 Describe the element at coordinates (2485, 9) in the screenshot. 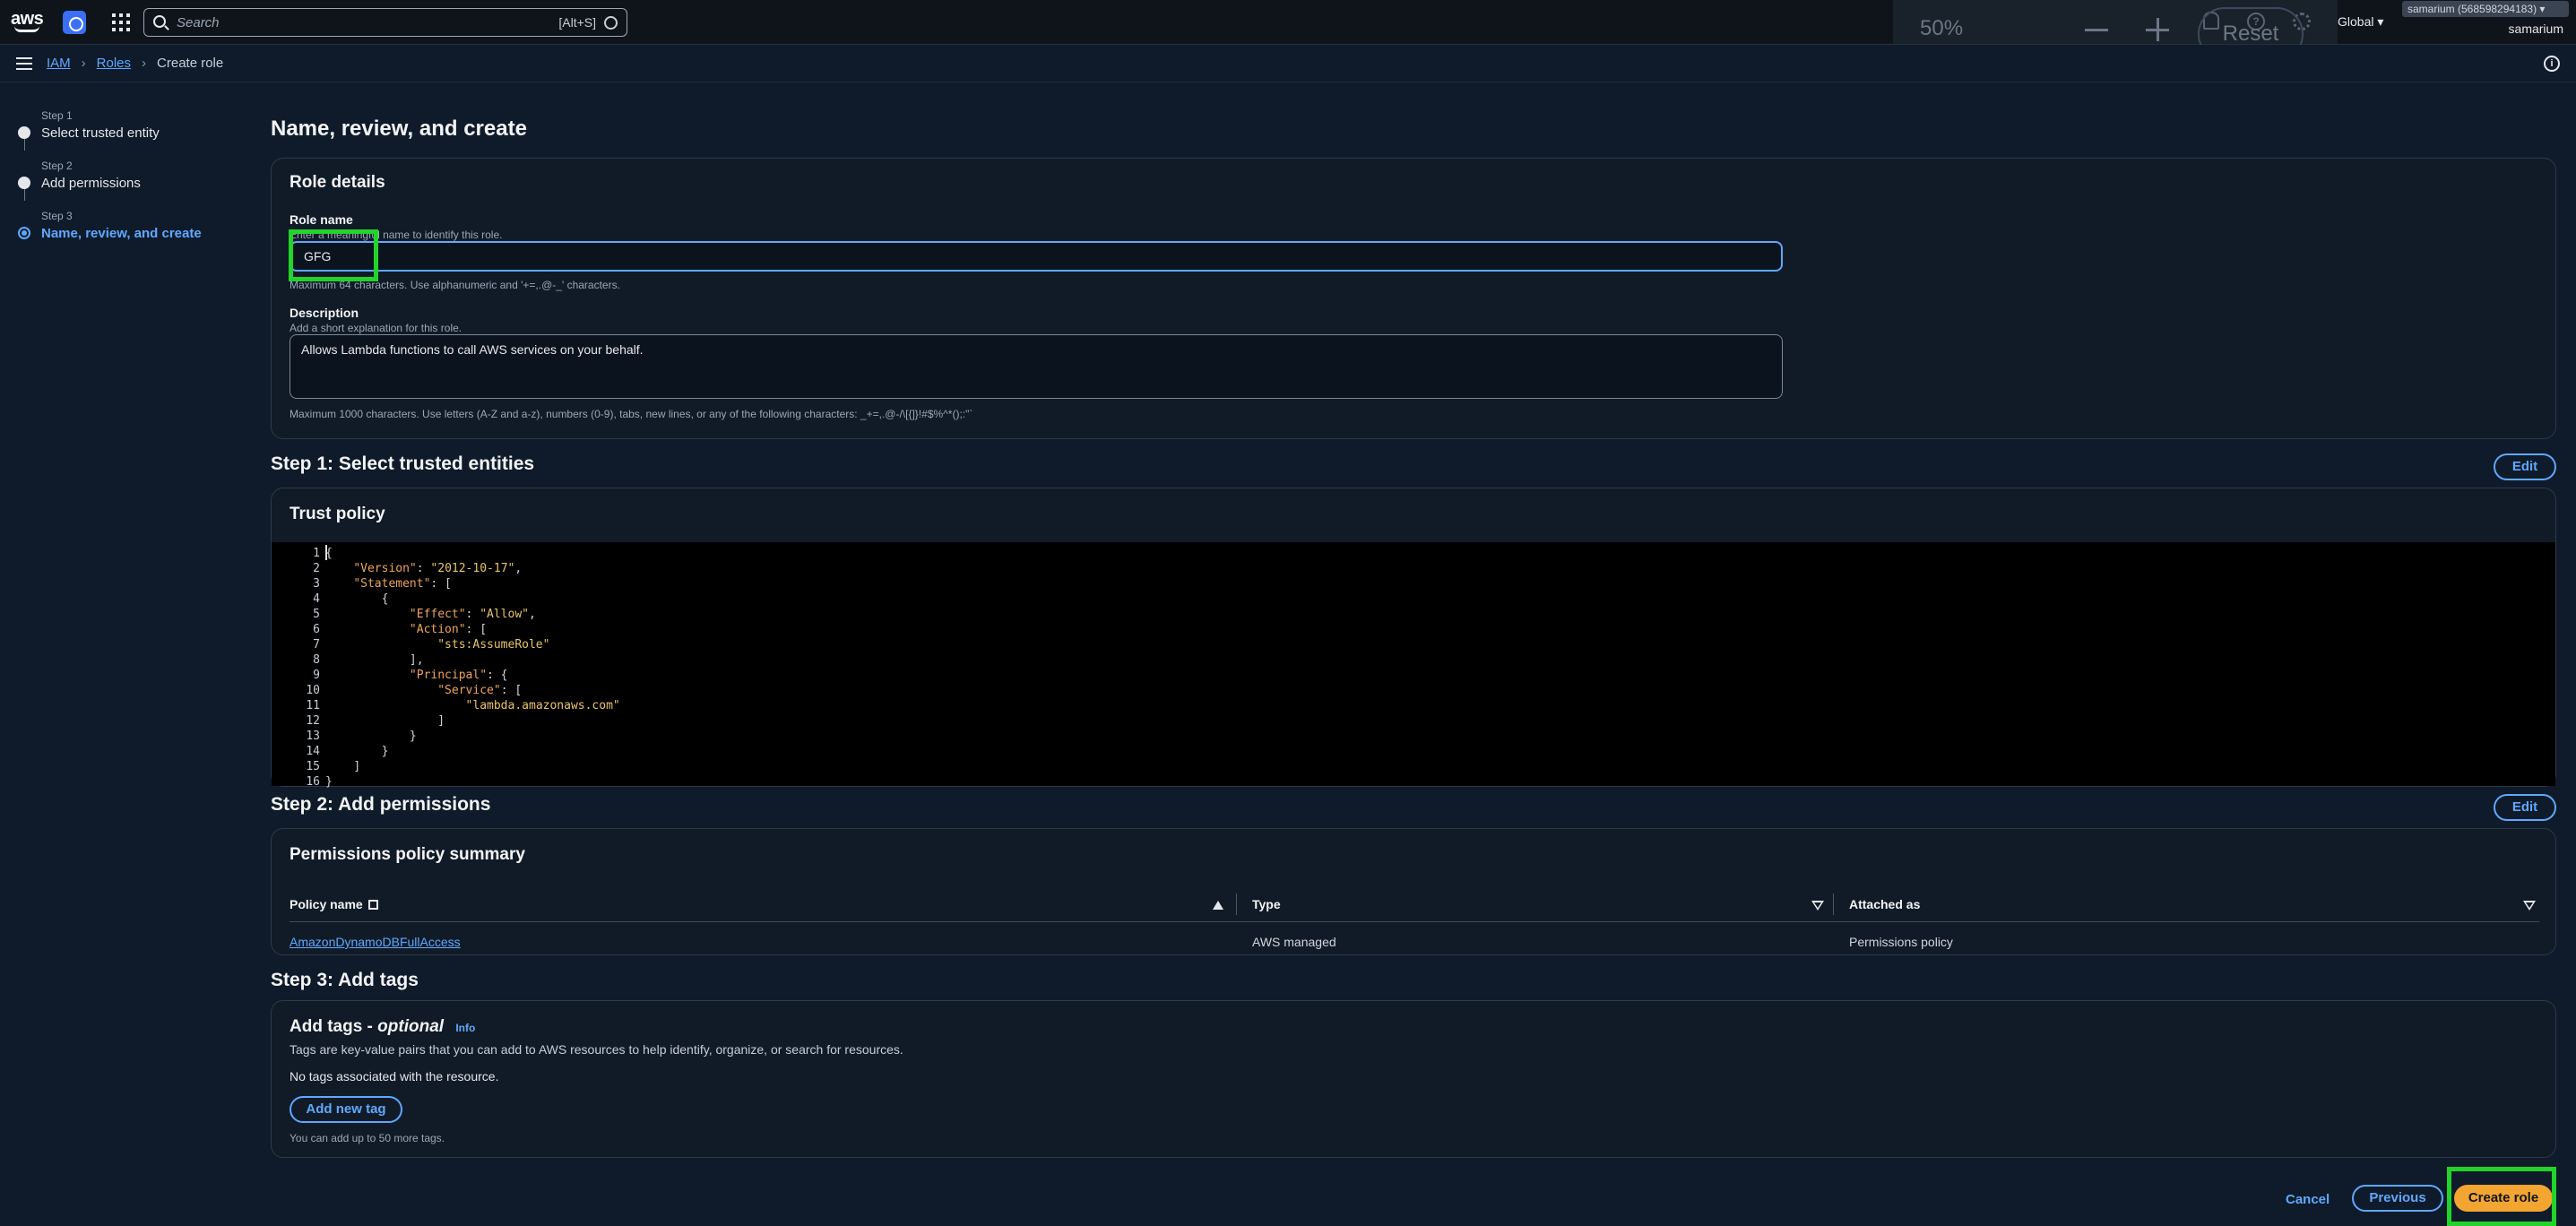

I see `account-menu: samarium (568598294183) ▾` at that location.